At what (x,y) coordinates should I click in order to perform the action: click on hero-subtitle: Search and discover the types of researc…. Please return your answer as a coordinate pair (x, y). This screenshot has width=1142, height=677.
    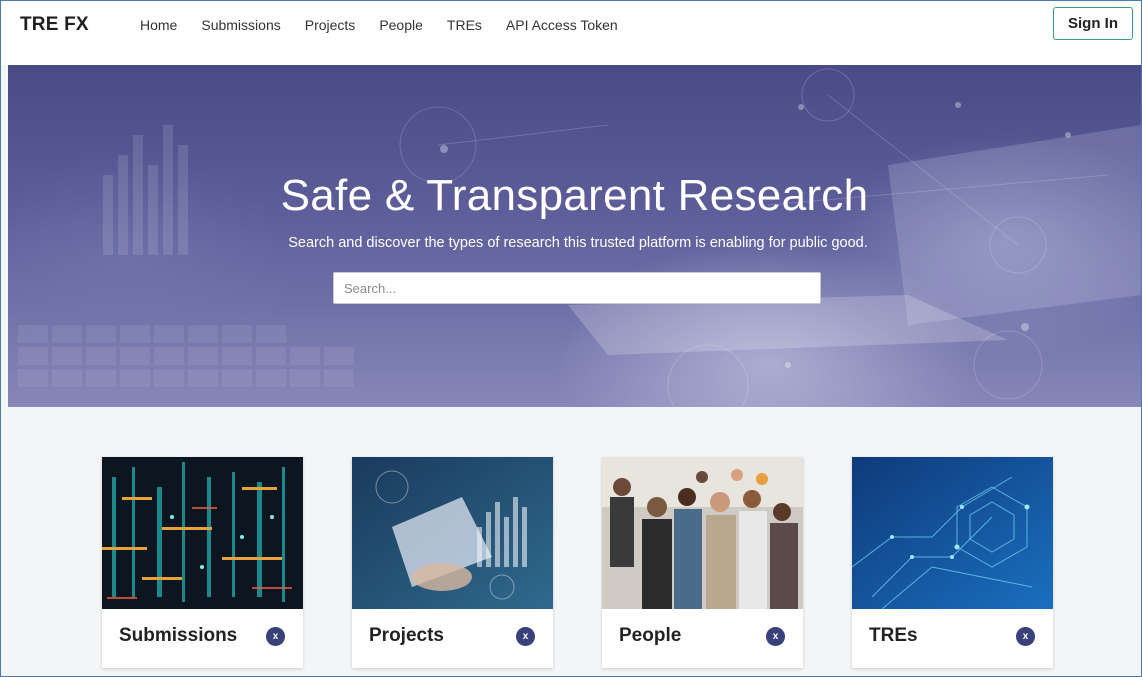
    Looking at the image, I should click on (578, 243).